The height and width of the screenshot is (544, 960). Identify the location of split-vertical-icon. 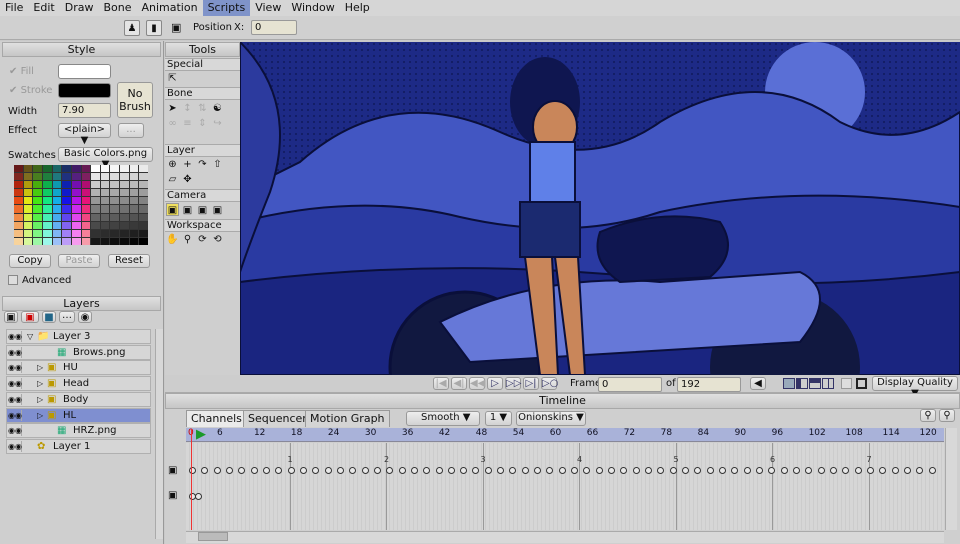
(802, 383).